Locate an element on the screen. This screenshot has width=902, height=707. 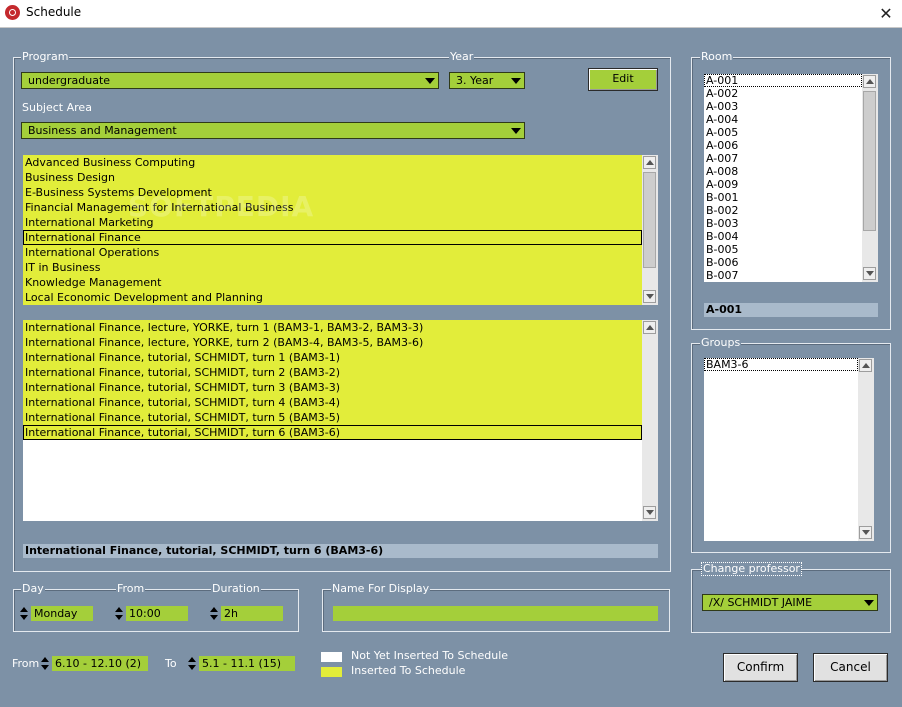
program-value: undergraduate is located at coordinates (69, 80).